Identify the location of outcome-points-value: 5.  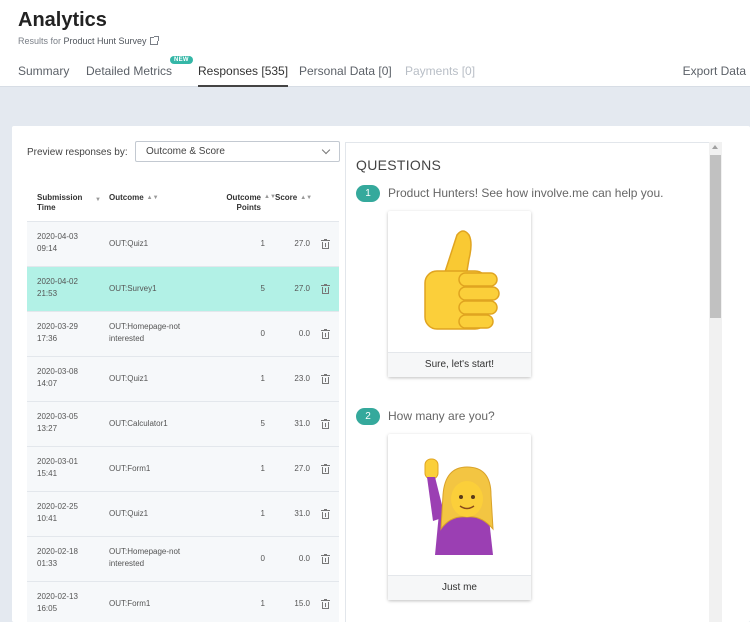
(262, 423).